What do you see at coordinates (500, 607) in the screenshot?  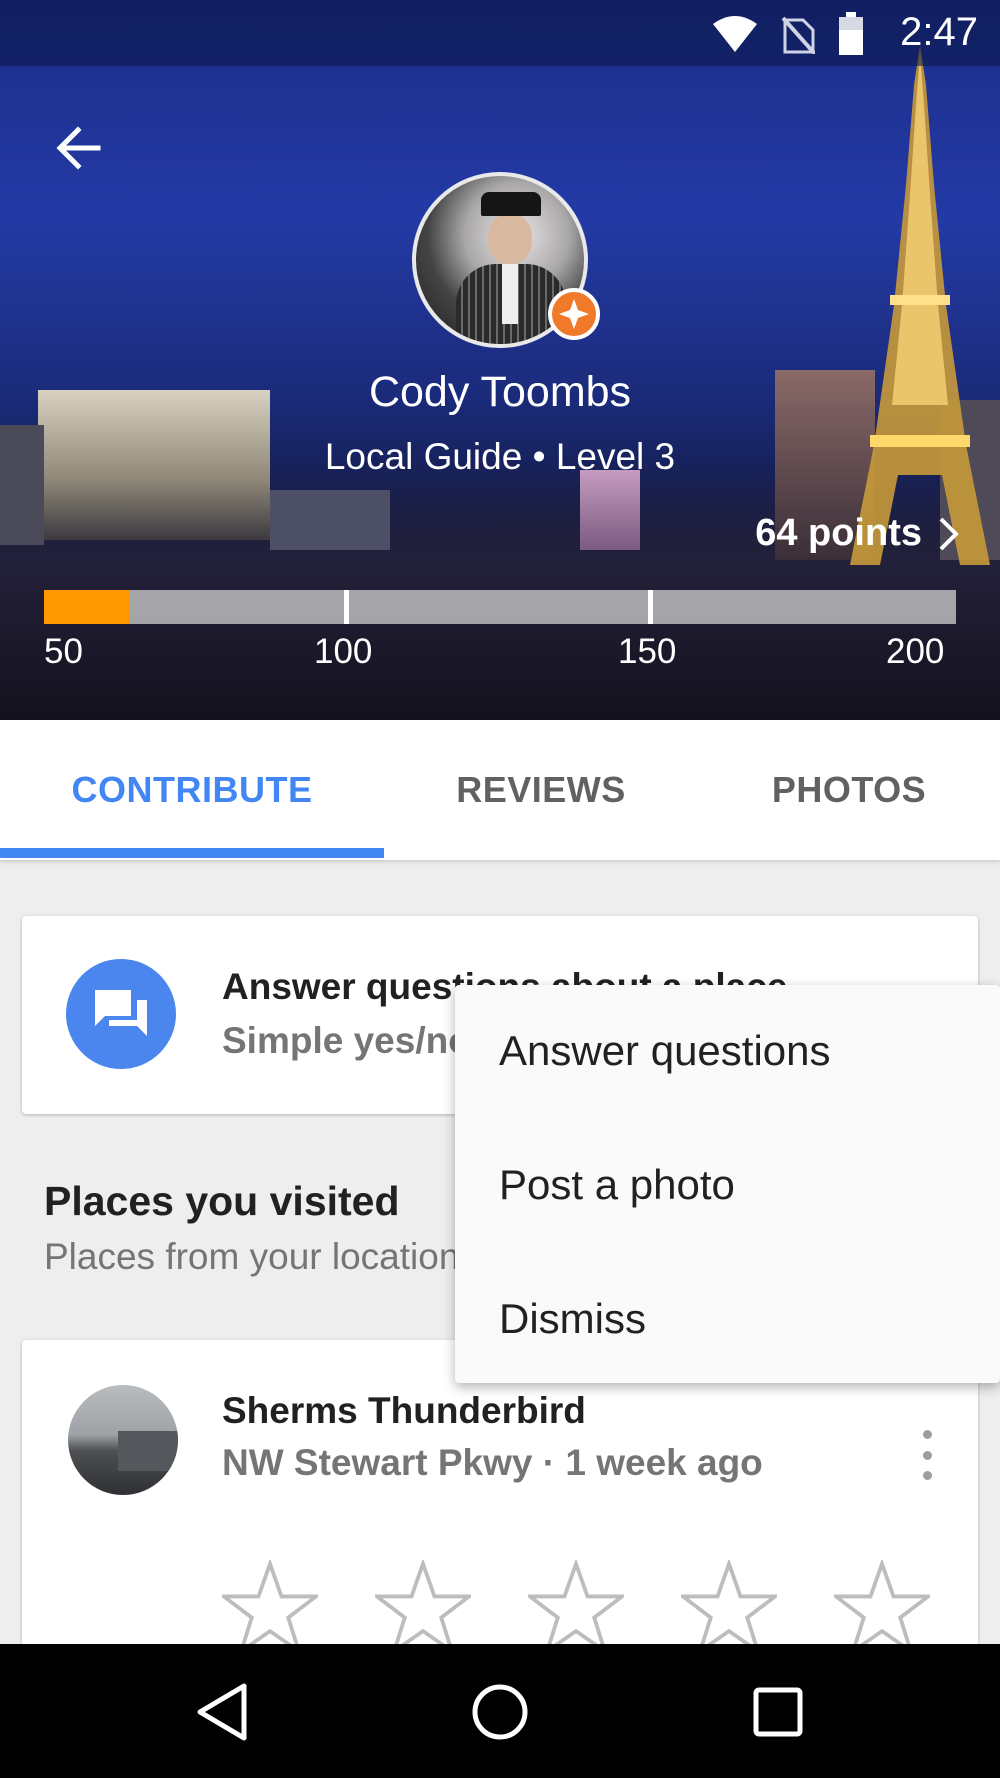 I see `points-progress-bar` at bounding box center [500, 607].